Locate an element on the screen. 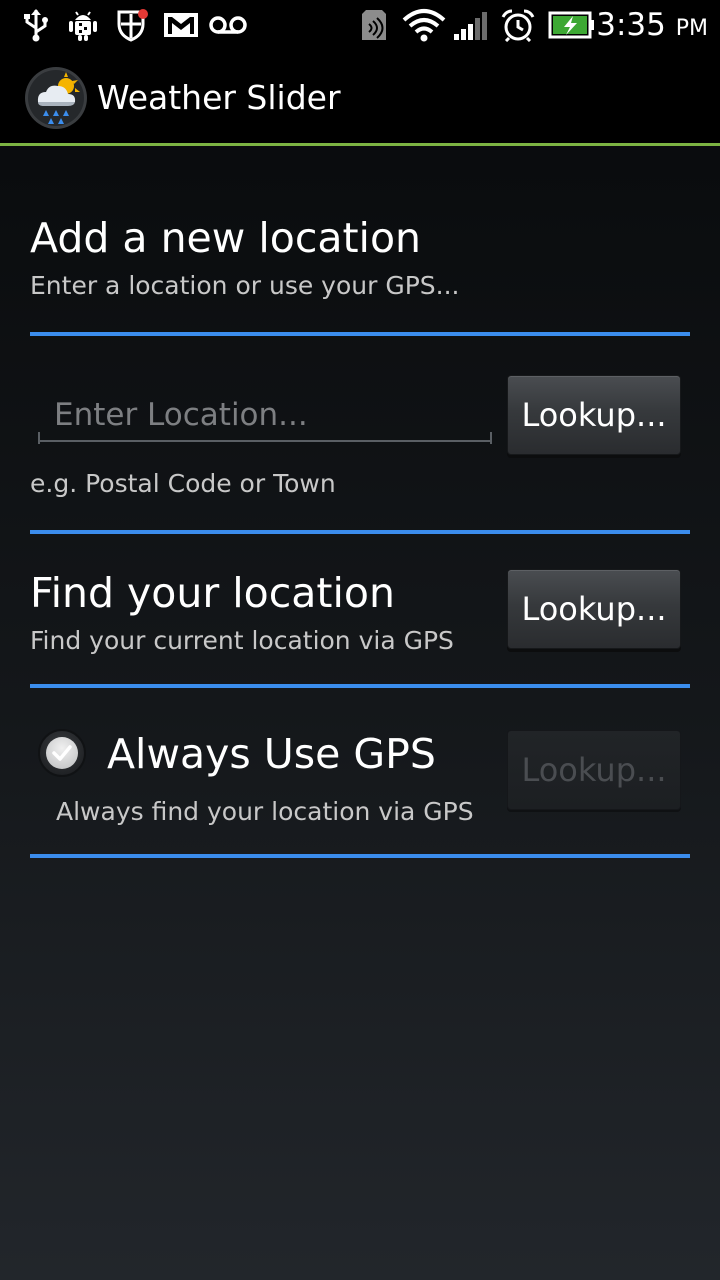 The image size is (720, 1280). check-icon is located at coordinates (62, 753).